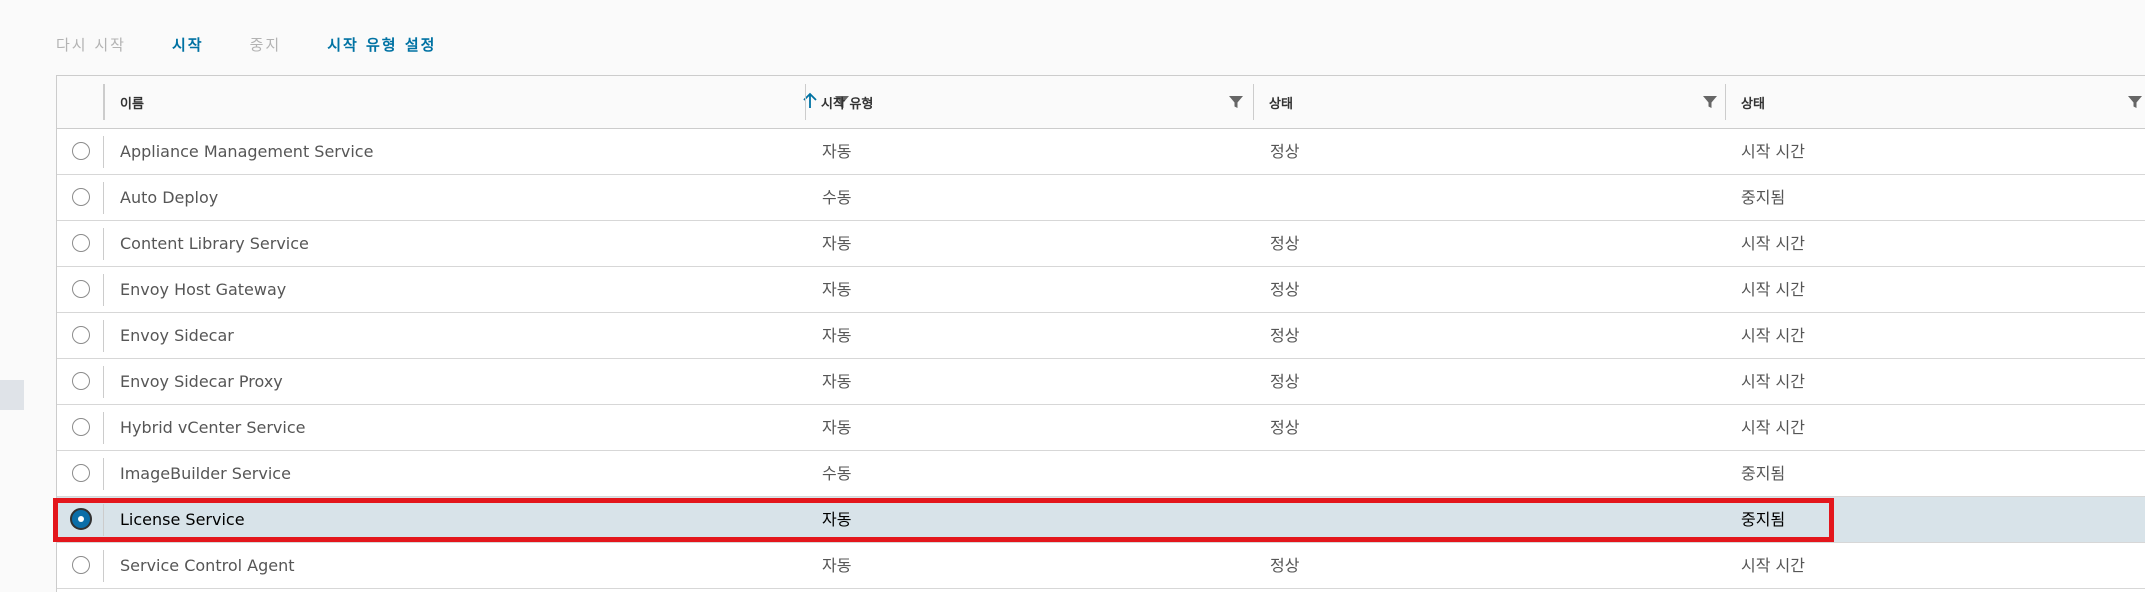 The width and height of the screenshot is (2145, 592). What do you see at coordinates (205, 473) in the screenshot?
I see `service-name: ImageBuilder Service` at bounding box center [205, 473].